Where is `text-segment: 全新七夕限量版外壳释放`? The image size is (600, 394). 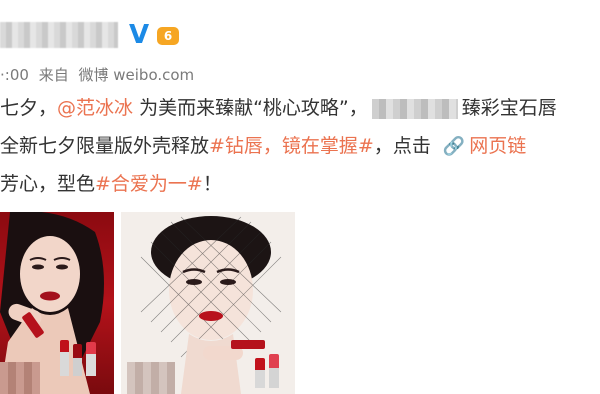
text-segment: 全新七夕限量版外壳释放 is located at coordinates (105, 146).